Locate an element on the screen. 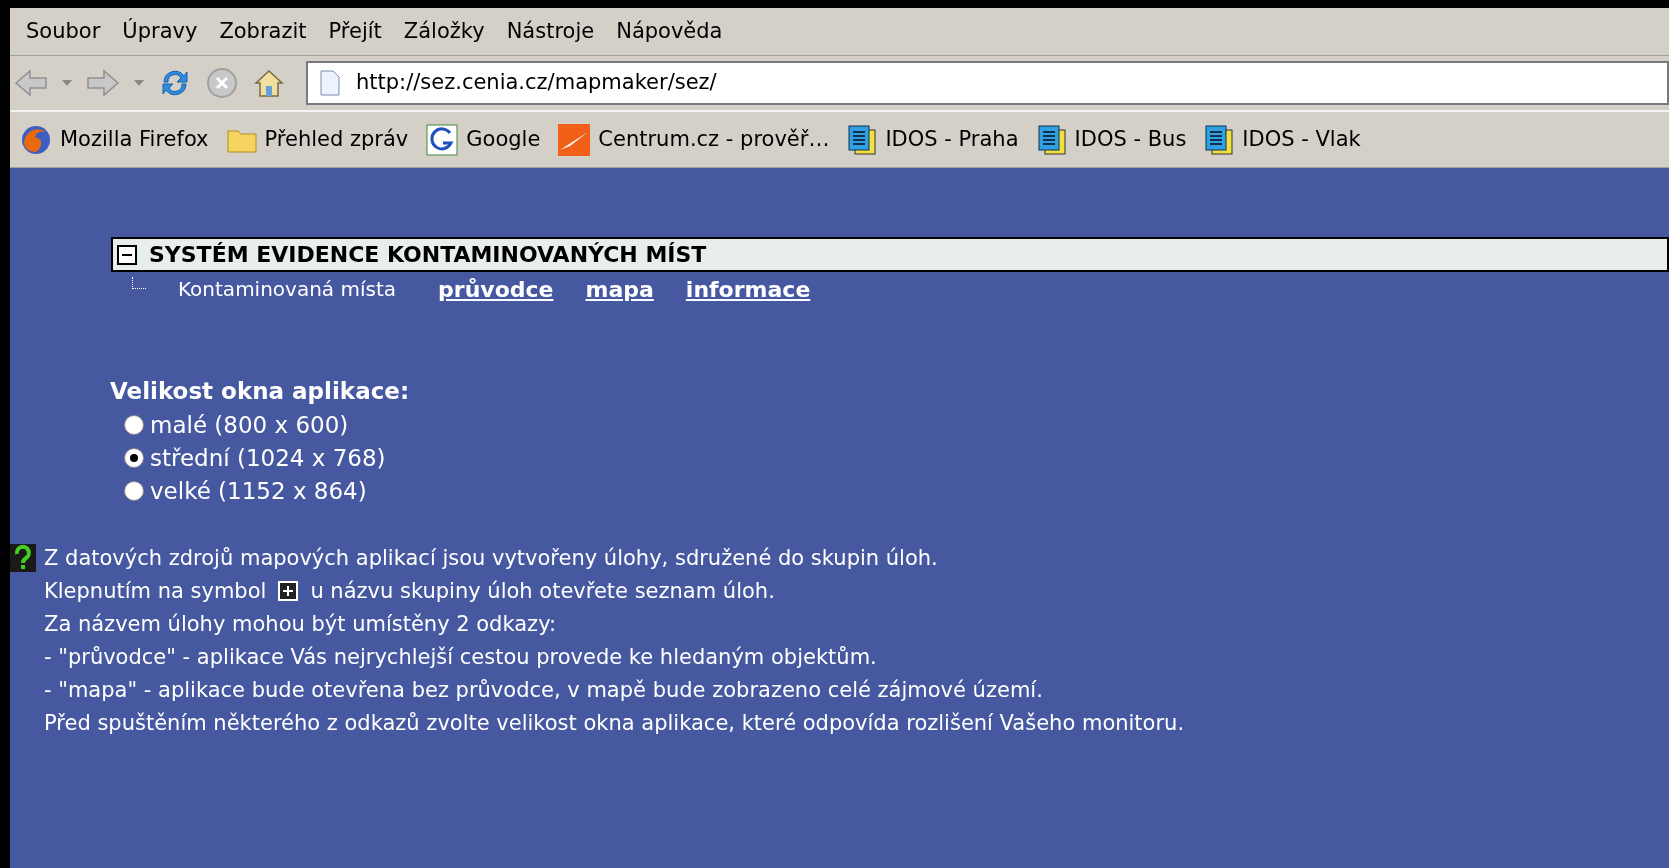  help-text: Klepnutím na symbol is located at coordinates (155, 591).